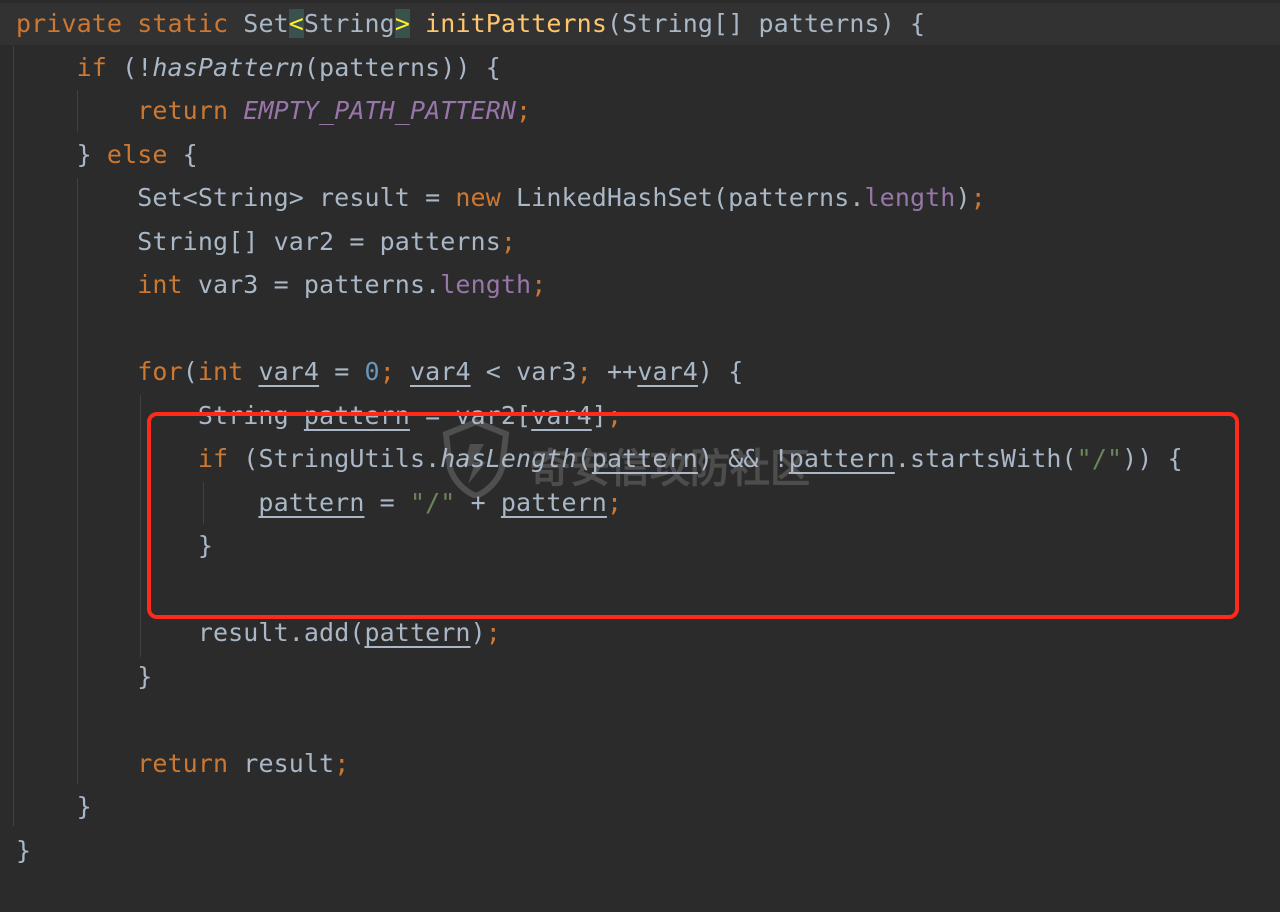 The image size is (1280, 912). Describe the element at coordinates (516, 23) in the screenshot. I see `method-name: initPatterns` at that location.